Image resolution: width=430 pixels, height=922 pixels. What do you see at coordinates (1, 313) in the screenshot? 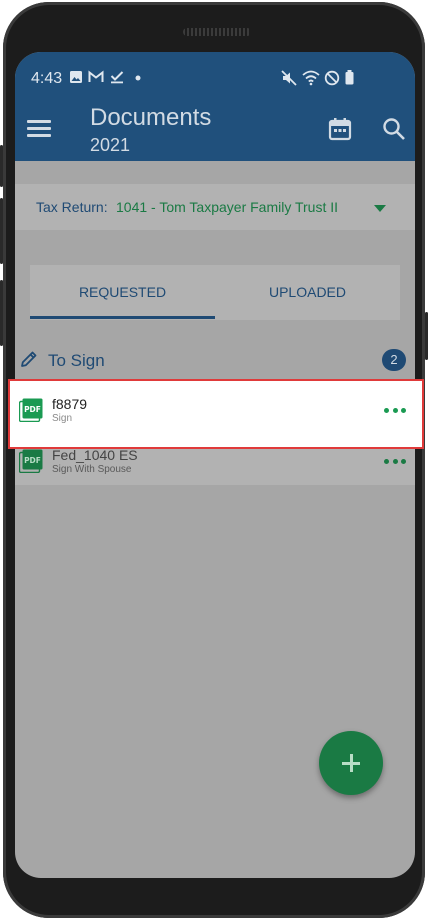
I see `bixby-button` at bounding box center [1, 313].